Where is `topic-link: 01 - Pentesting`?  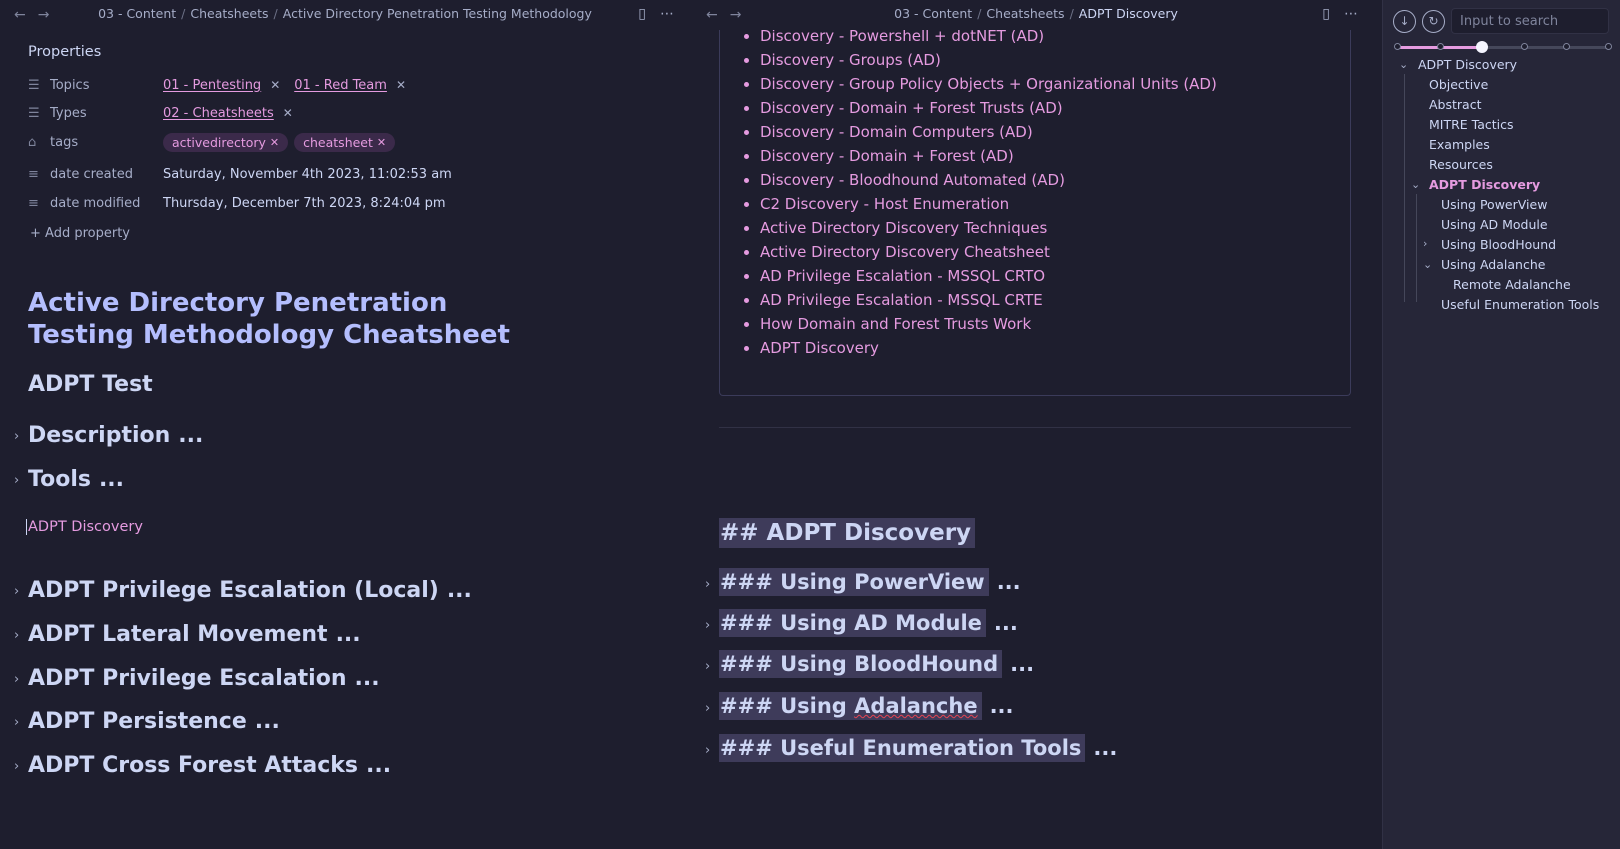
topic-link: 01 - Pentesting is located at coordinates (212, 85).